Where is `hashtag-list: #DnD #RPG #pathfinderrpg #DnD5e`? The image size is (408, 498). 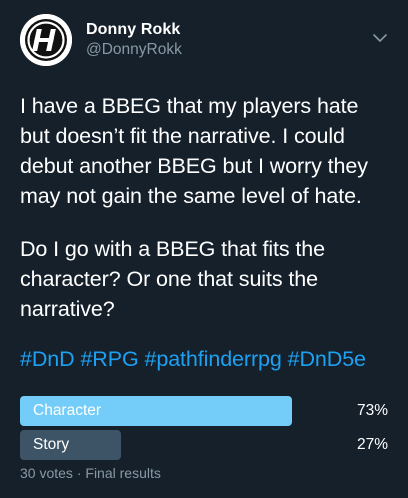 hashtag-list: #DnD #RPG #pathfinderrpg #DnD5e is located at coordinates (210, 359).